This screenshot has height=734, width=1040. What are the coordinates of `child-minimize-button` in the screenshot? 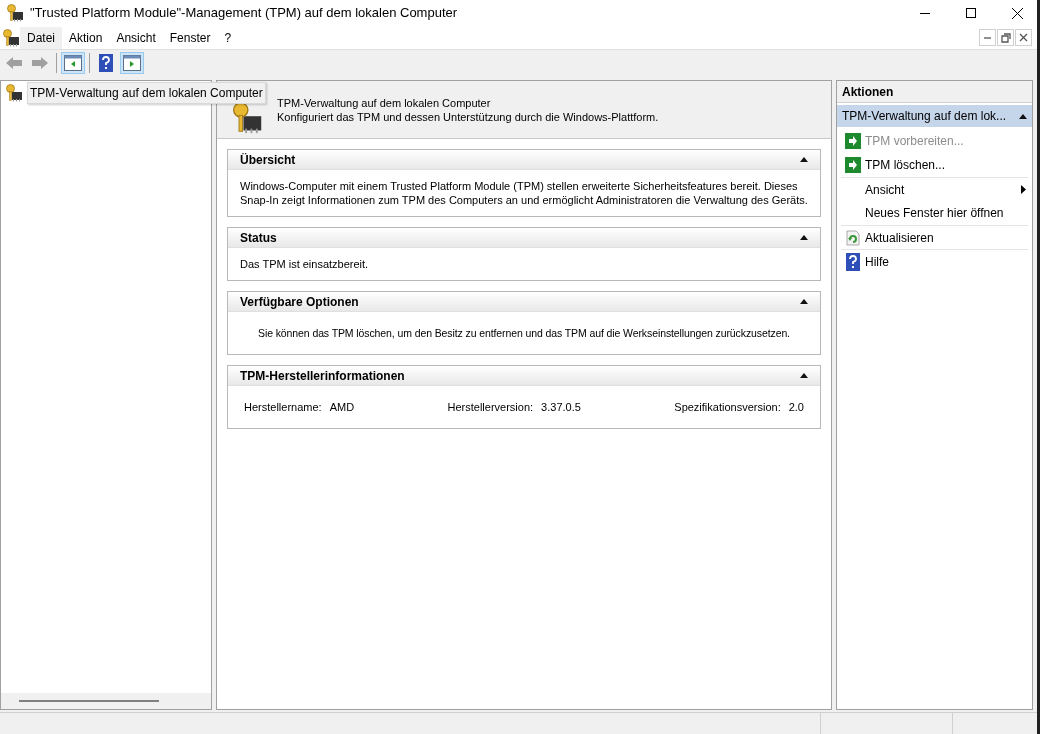 It's located at (987, 37).